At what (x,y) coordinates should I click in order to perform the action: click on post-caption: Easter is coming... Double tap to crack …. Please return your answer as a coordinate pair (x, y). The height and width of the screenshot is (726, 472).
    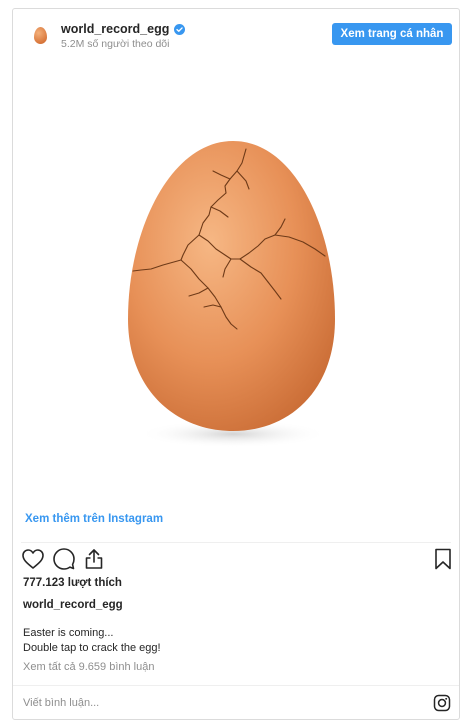
    Looking at the image, I should click on (92, 641).